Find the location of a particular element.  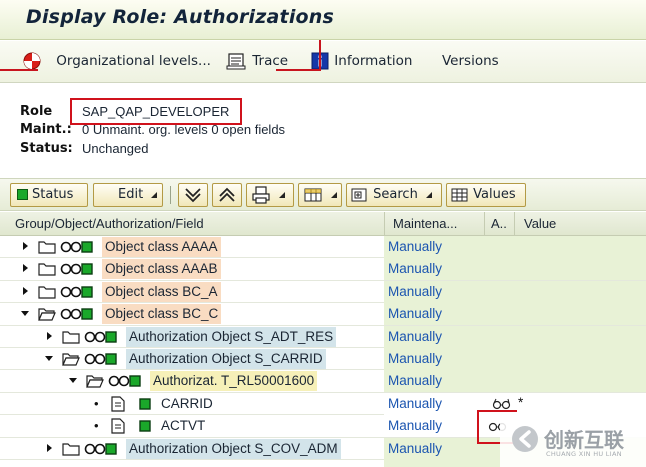

open-folder-icon is located at coordinates (95, 381).